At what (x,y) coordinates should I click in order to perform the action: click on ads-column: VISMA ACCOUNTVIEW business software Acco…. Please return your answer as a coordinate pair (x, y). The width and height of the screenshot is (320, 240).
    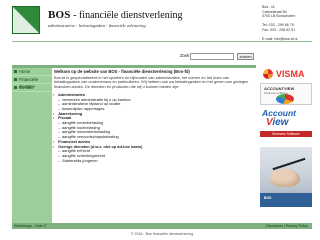
    Looking at the image, I should click on (286, 144).